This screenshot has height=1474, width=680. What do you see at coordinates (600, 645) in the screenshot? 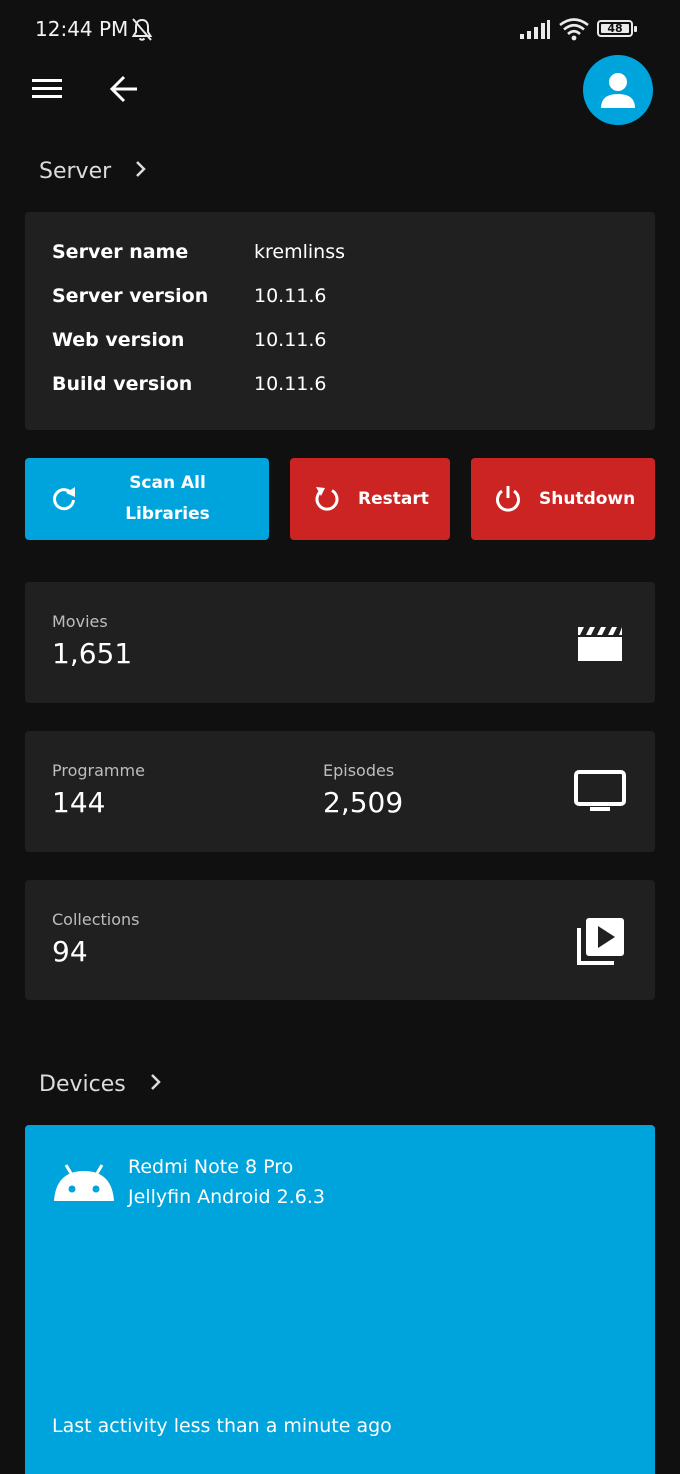
I see `movie-clapperboard-icon` at bounding box center [600, 645].